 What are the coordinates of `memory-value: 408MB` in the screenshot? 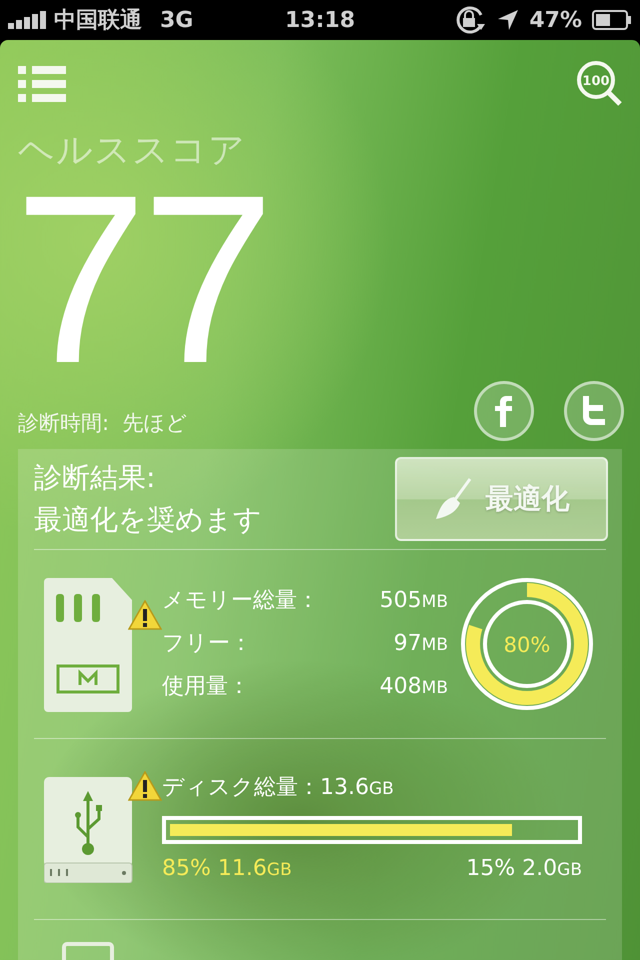 It's located at (414, 686).